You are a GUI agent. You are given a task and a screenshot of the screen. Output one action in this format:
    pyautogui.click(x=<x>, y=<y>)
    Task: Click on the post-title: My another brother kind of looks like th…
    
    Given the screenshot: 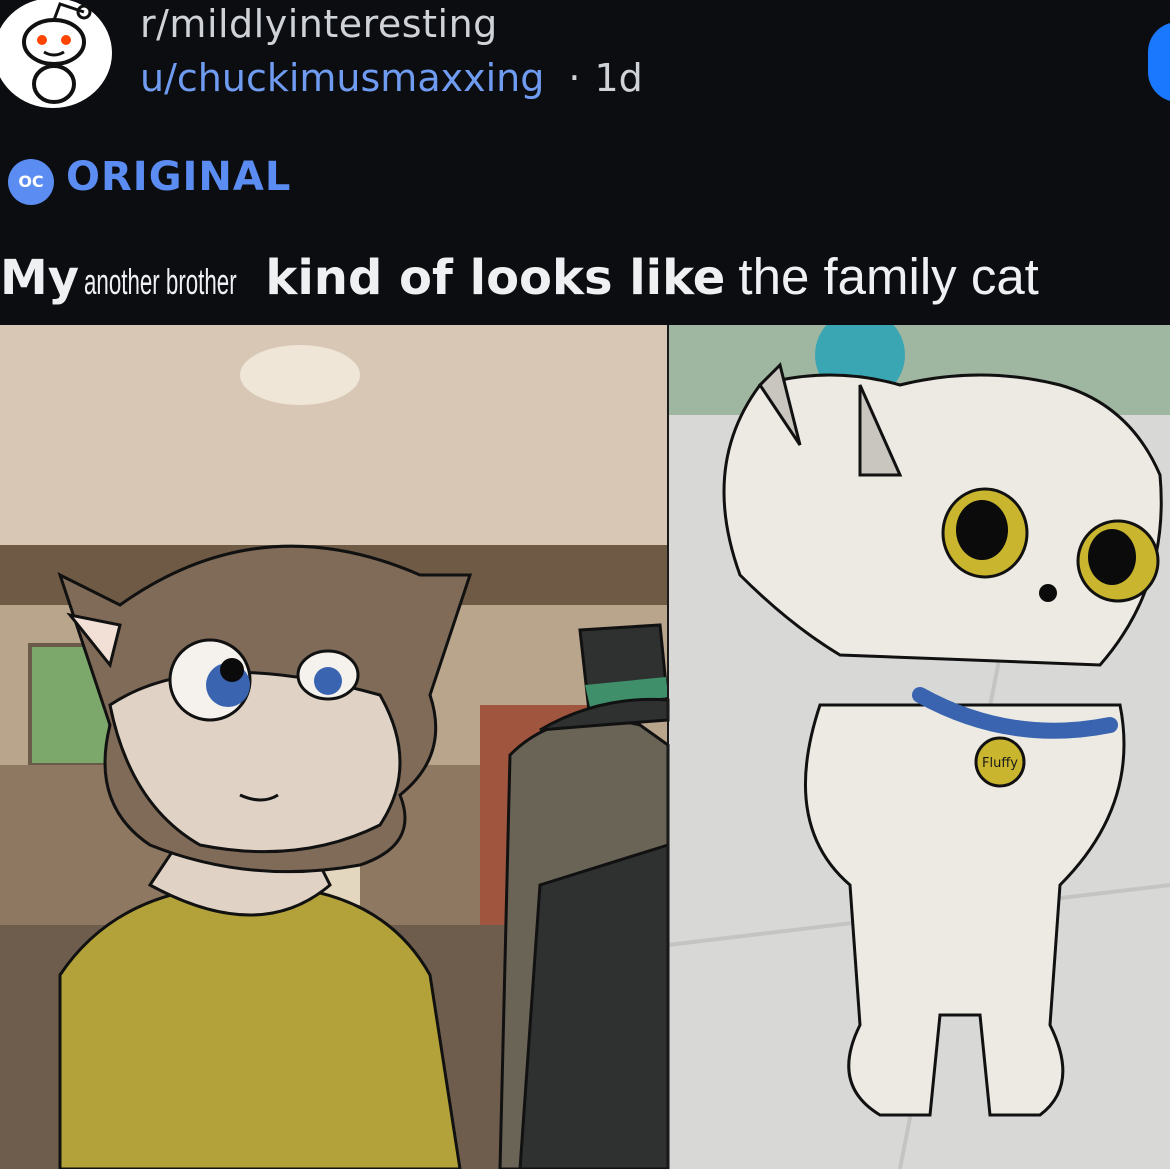 What is the action you would take?
    pyautogui.click(x=519, y=276)
    